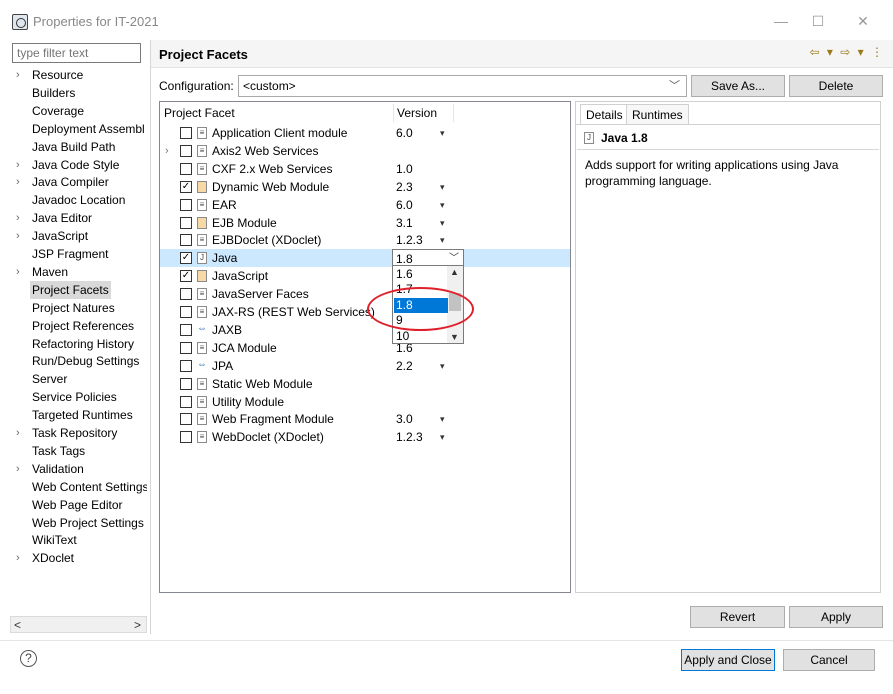  Describe the element at coordinates (365, 384) in the screenshot. I see `facet-row: ≡ Static Web Module` at that location.